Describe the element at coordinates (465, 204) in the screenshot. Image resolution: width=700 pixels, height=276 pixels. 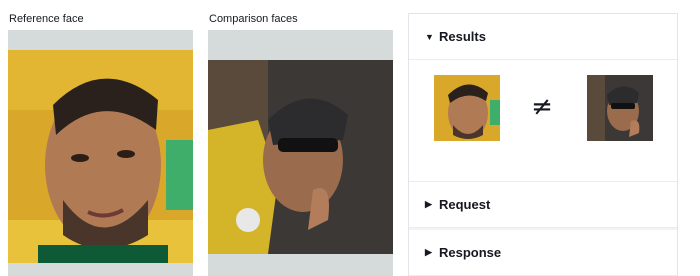
I see `request-section-label: Request` at that location.